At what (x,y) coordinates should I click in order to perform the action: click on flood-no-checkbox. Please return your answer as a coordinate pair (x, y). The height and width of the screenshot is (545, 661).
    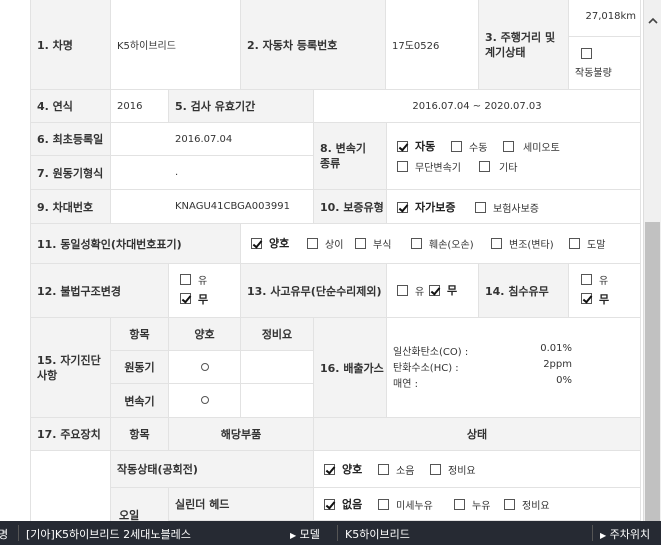
    Looking at the image, I should click on (586, 298).